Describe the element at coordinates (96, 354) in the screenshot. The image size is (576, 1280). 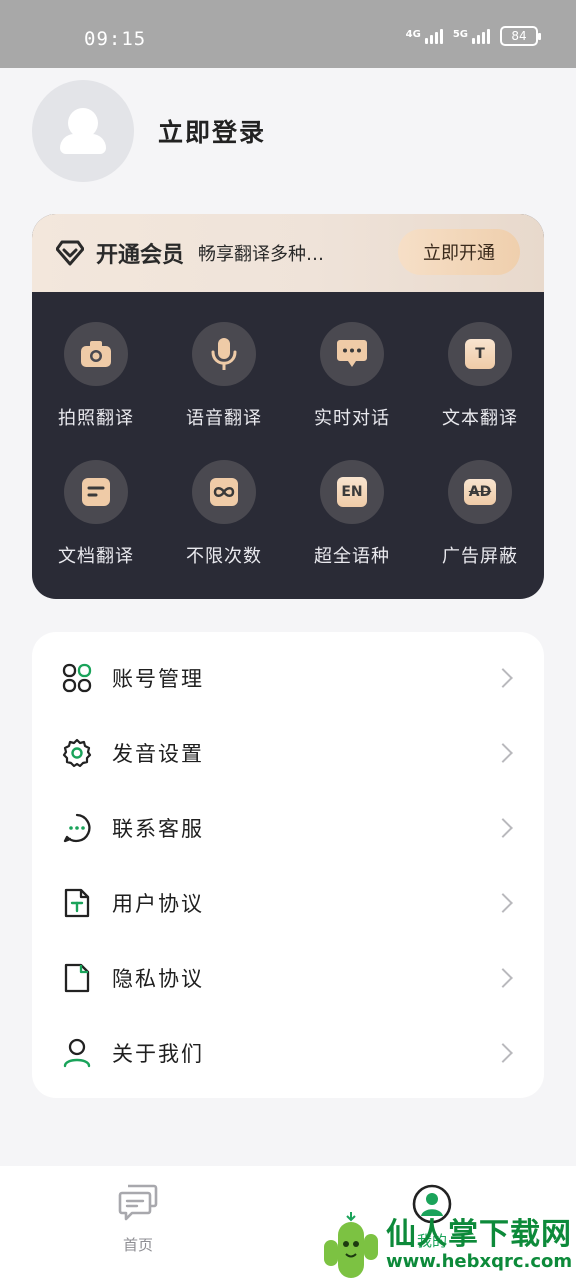
I see `camera-icon` at that location.